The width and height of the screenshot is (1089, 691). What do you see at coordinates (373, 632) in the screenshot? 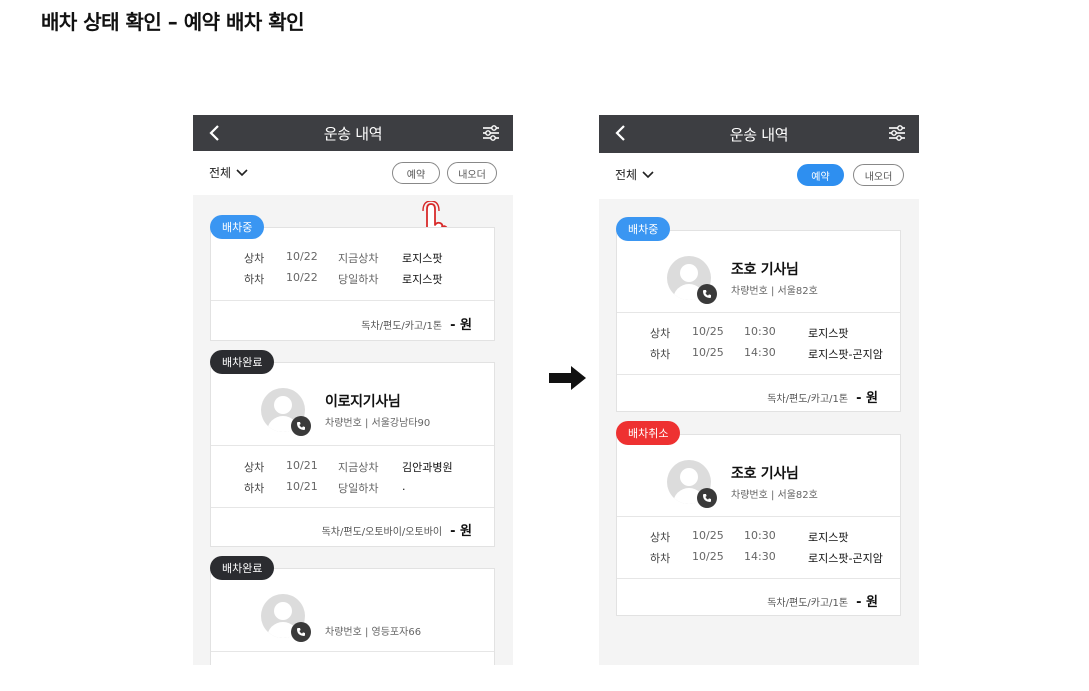
I see `vehicle-plate: 차량번호 | 영등포자66` at bounding box center [373, 632].